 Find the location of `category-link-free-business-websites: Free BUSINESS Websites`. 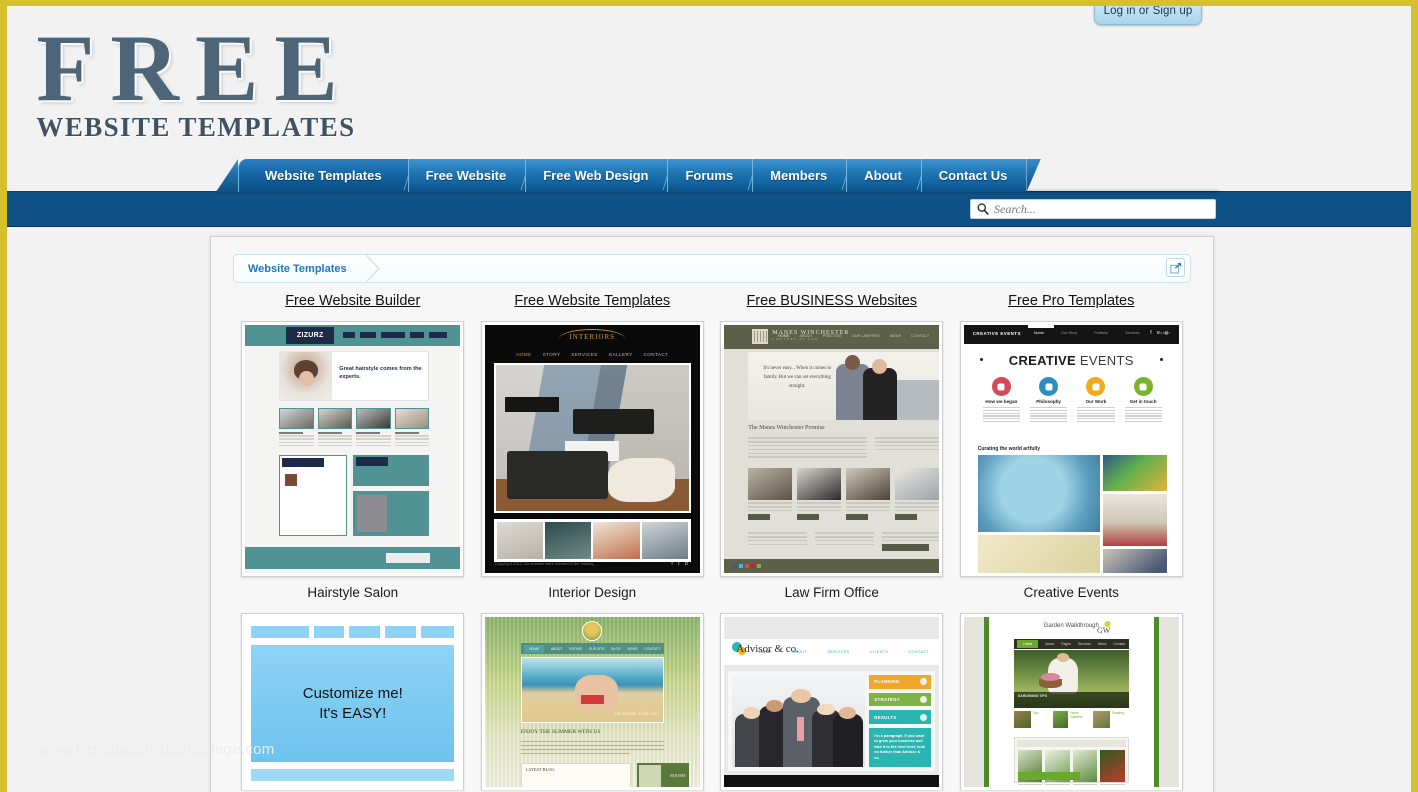

category-link-free-business-websites: Free BUSINESS Websites is located at coordinates (832, 301).